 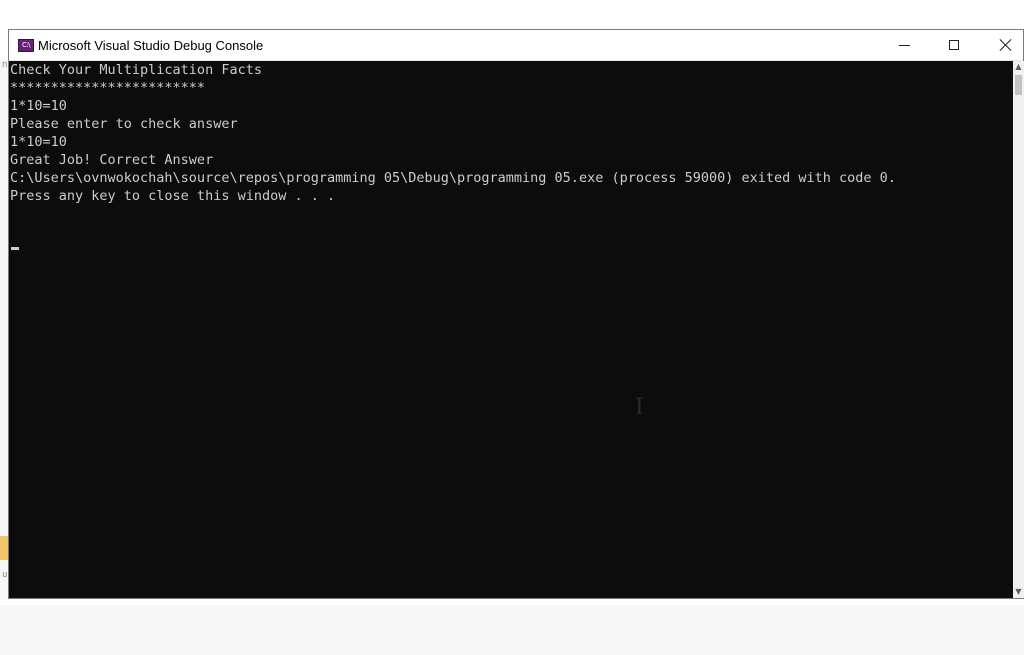 I want to click on scroll-down-icon: ▼, so click(x=1018, y=592).